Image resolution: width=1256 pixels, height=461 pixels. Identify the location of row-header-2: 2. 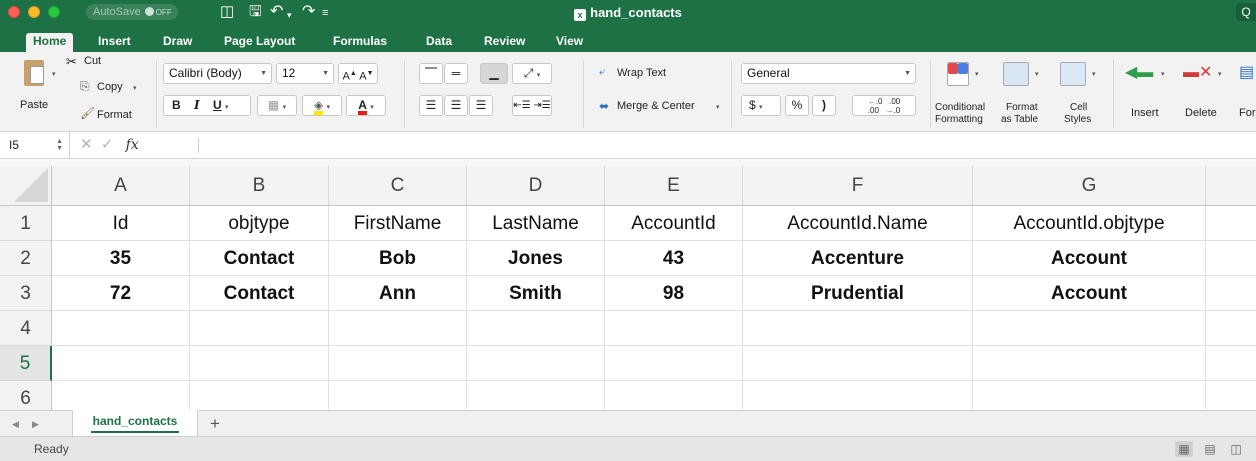
(26, 258).